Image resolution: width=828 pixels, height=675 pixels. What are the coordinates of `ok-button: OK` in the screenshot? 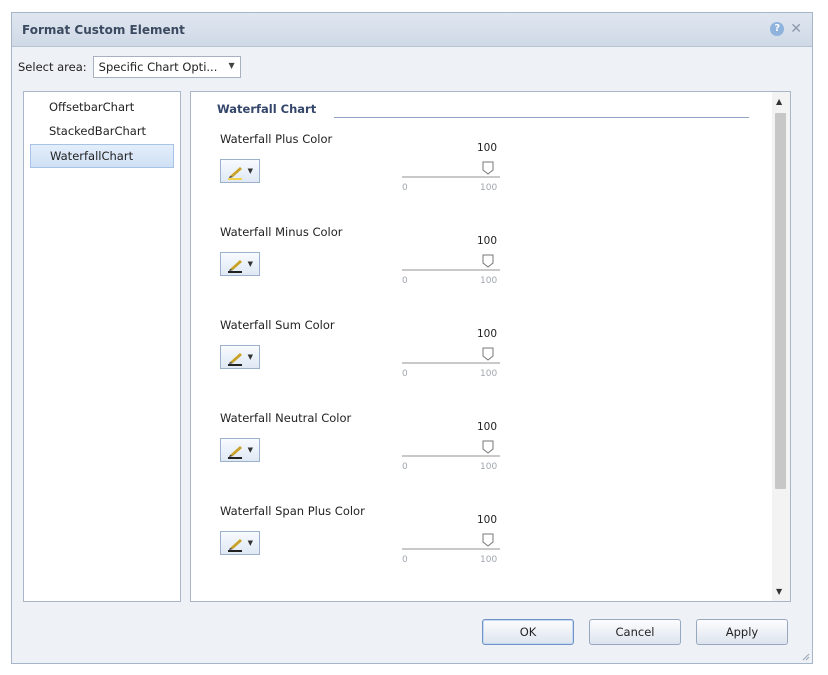 It's located at (528, 632).